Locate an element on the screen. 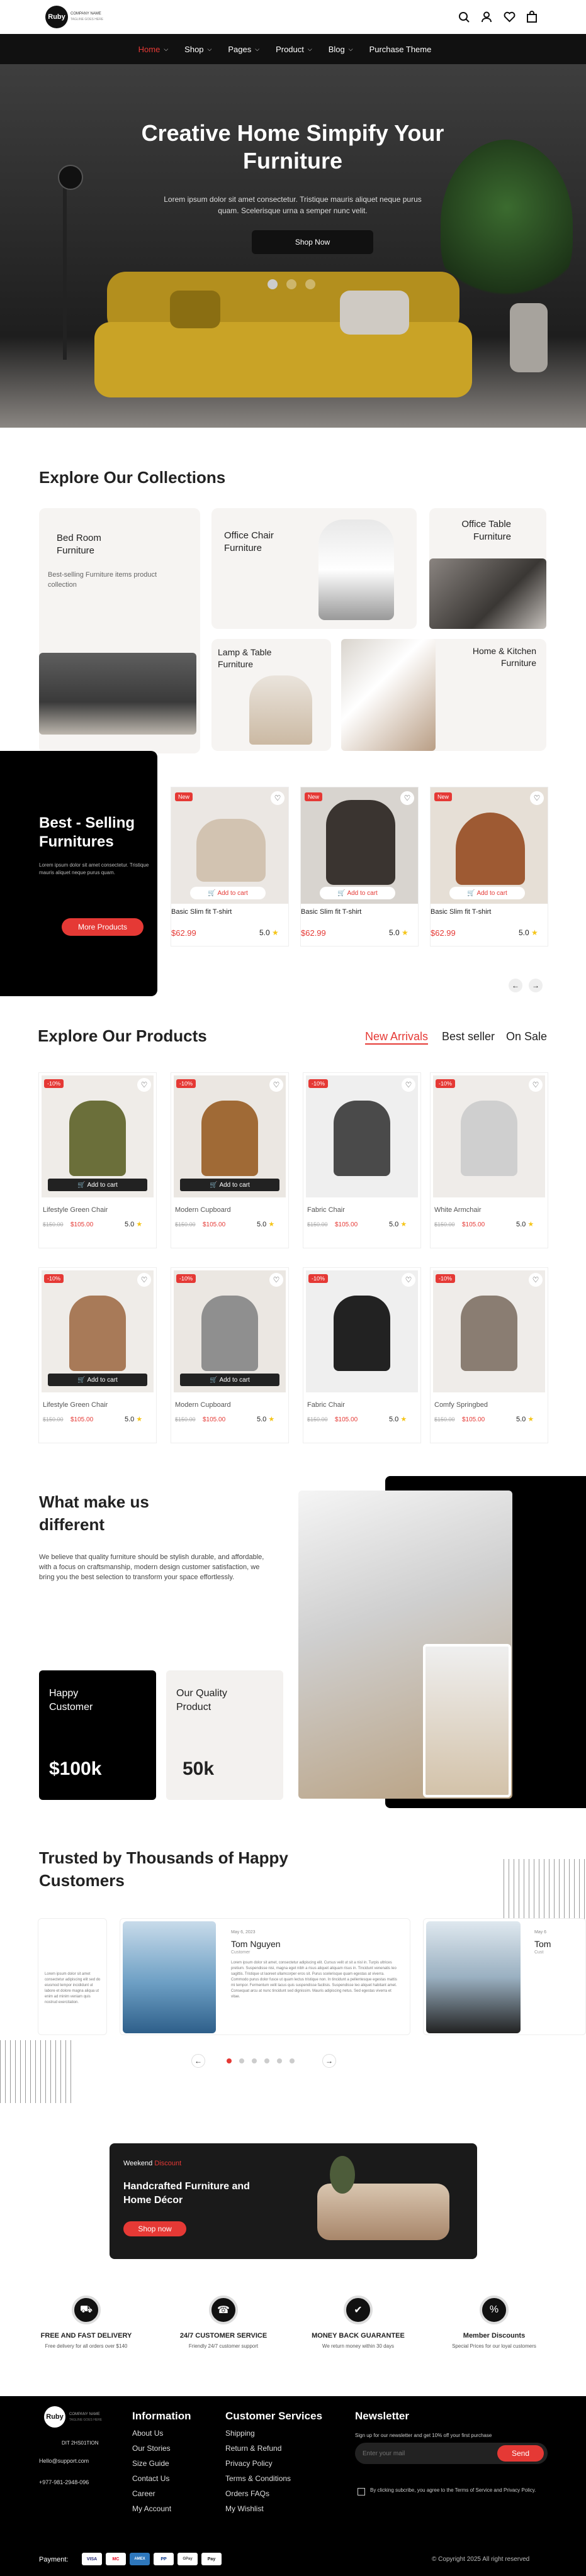  user-icon is located at coordinates (487, 17).